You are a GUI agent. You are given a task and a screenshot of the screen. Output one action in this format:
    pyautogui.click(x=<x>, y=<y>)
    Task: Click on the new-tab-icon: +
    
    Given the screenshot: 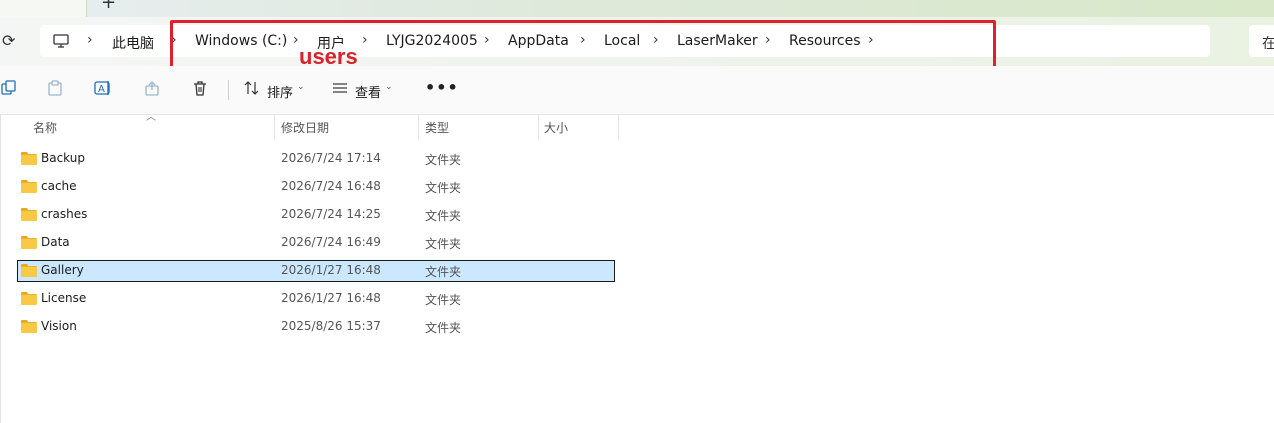 What is the action you would take?
    pyautogui.click(x=108, y=6)
    